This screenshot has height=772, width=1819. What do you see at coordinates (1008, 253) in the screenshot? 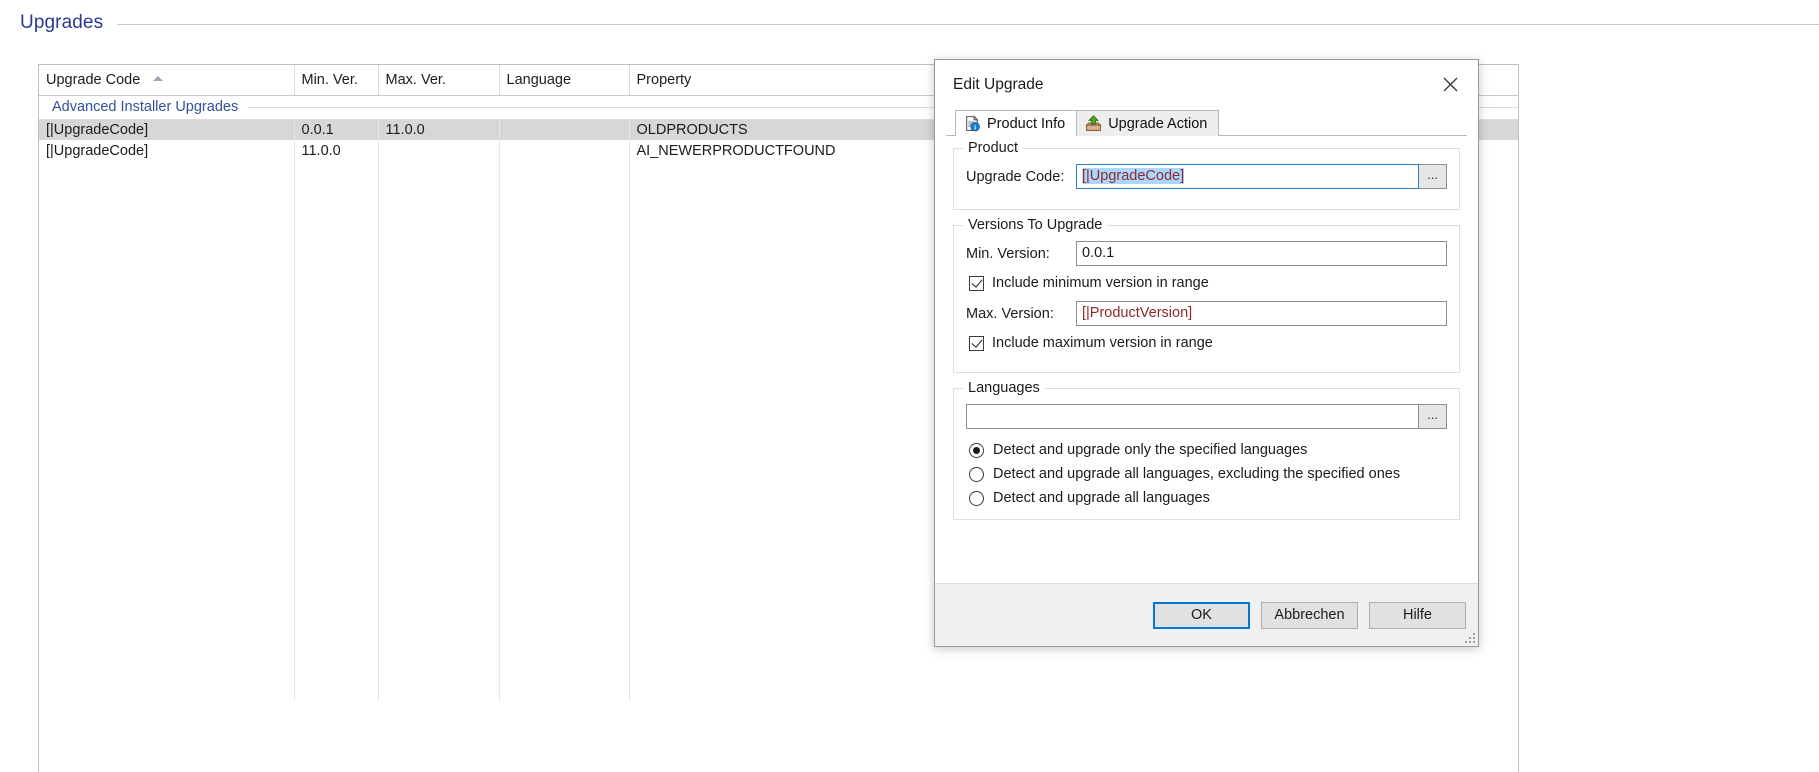
I see `min-version-label: Min. Version:` at bounding box center [1008, 253].